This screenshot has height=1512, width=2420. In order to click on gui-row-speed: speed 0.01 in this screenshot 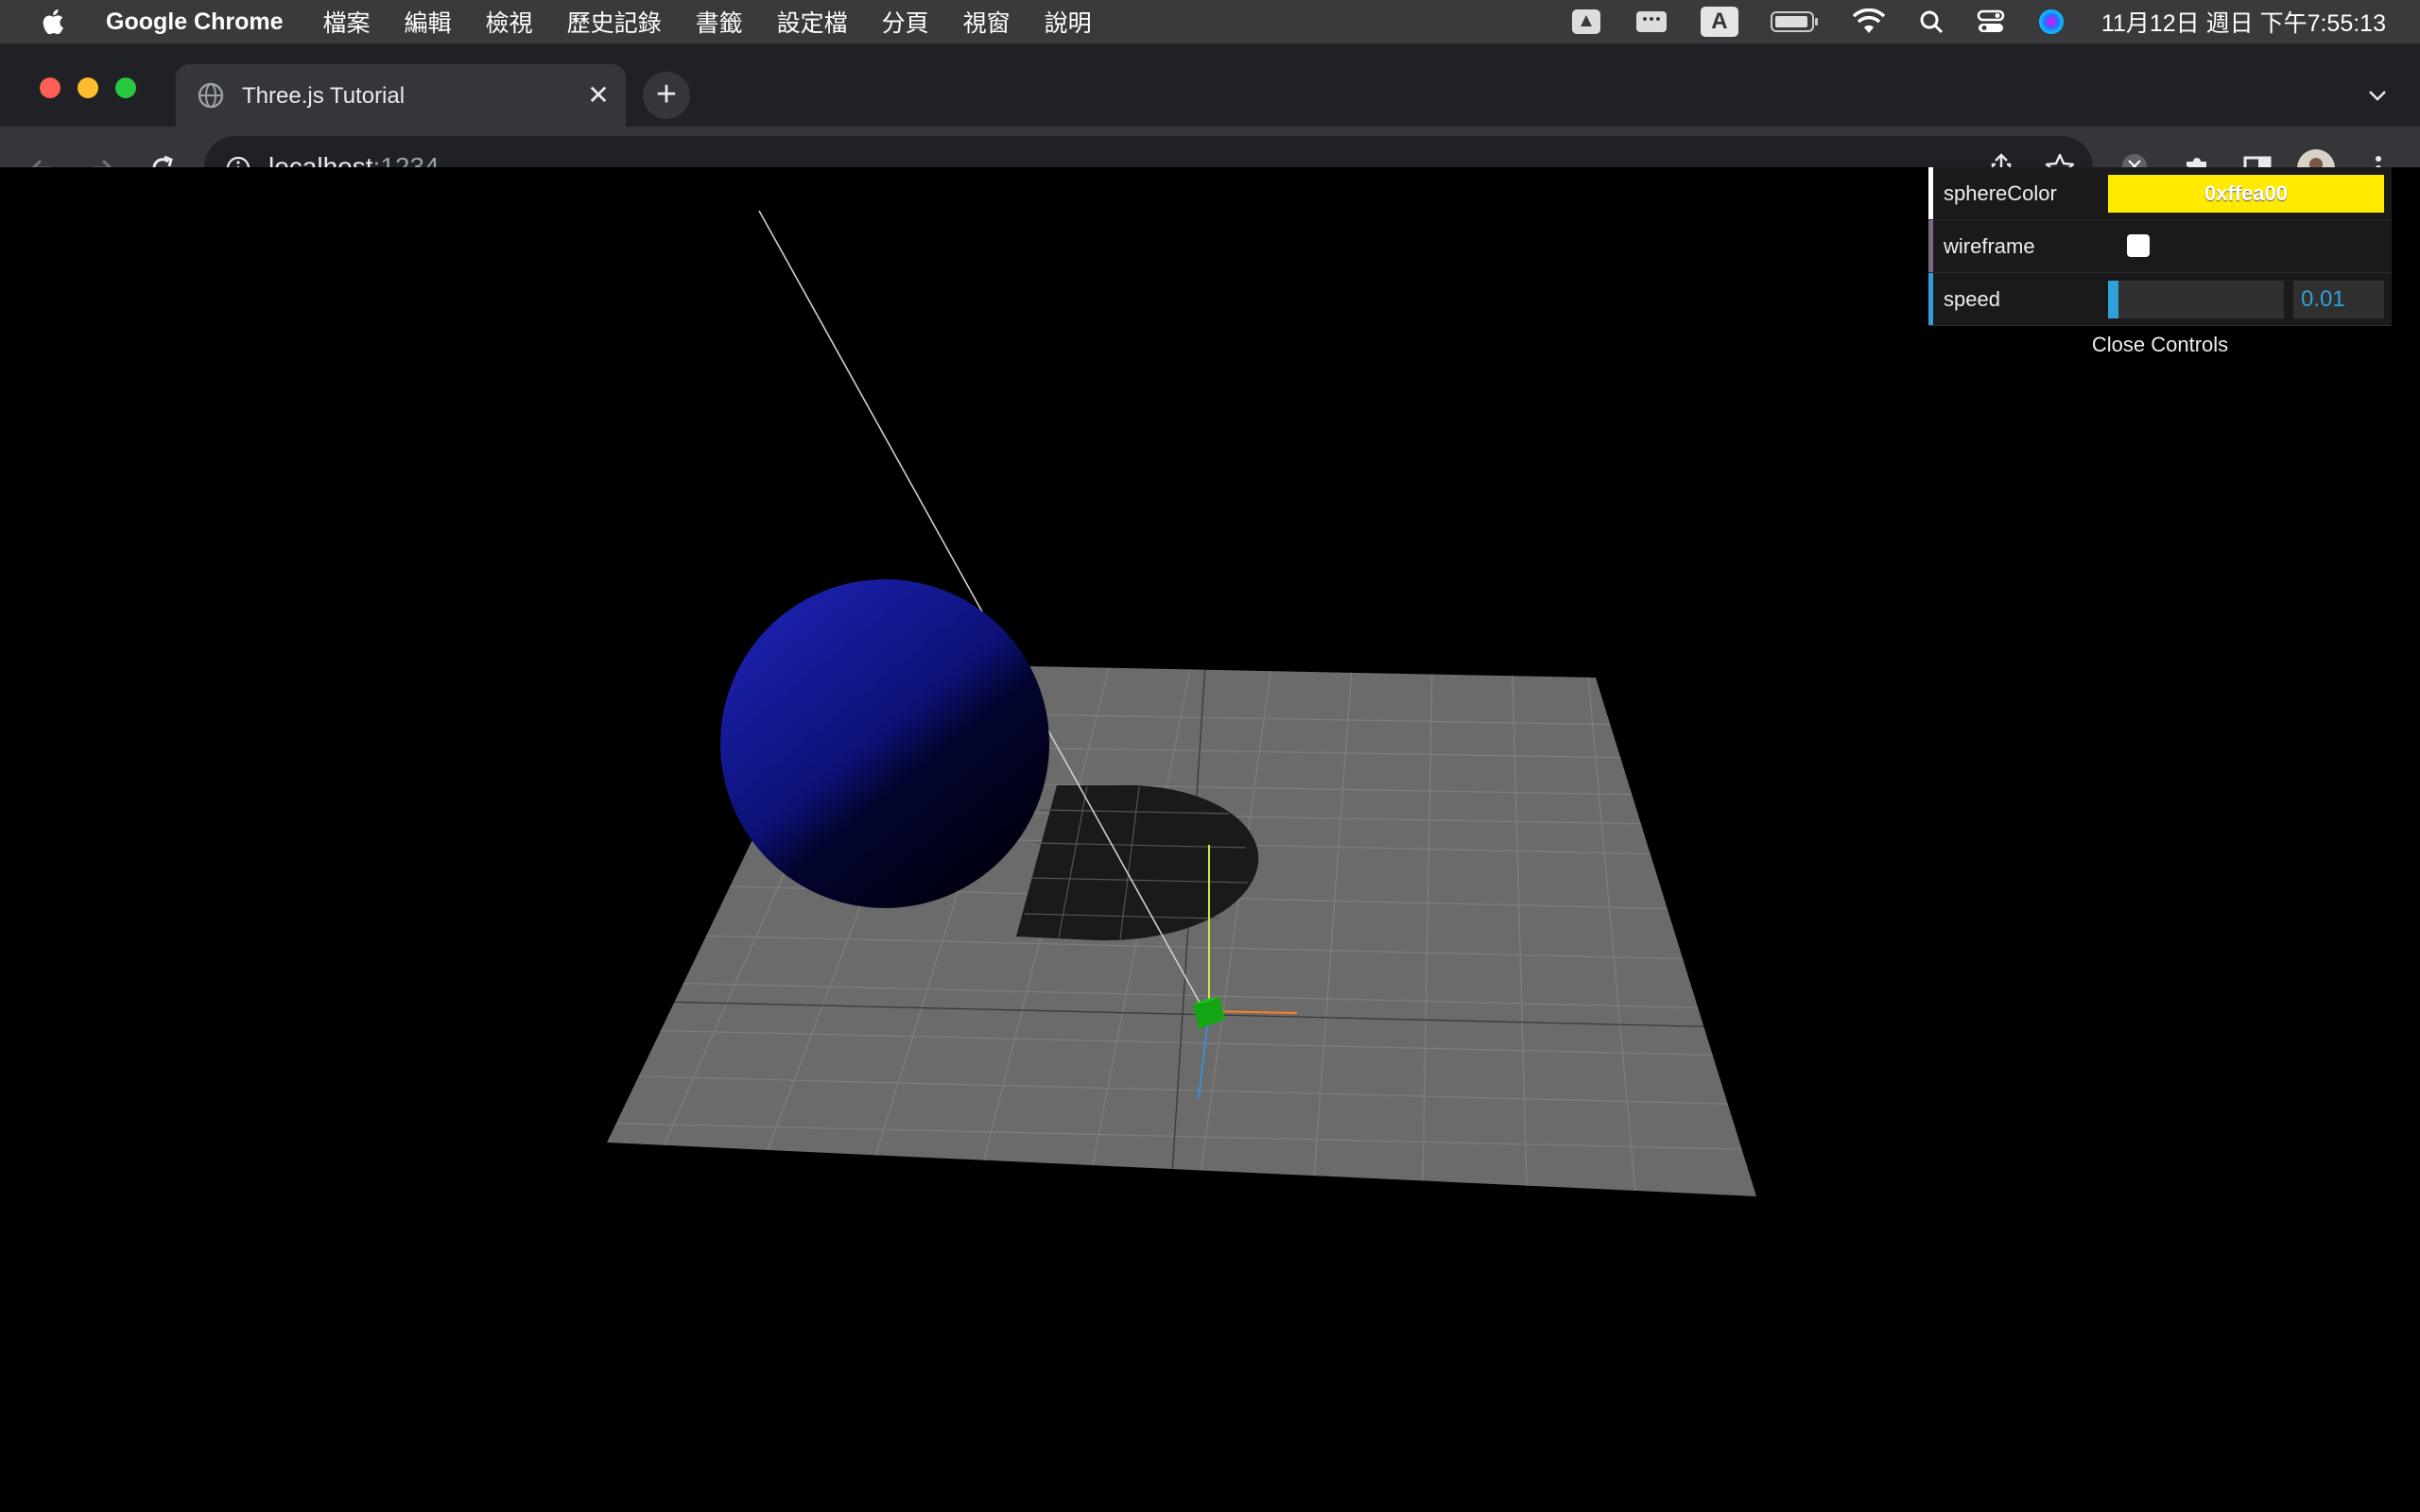, I will do `click(2160, 299)`.